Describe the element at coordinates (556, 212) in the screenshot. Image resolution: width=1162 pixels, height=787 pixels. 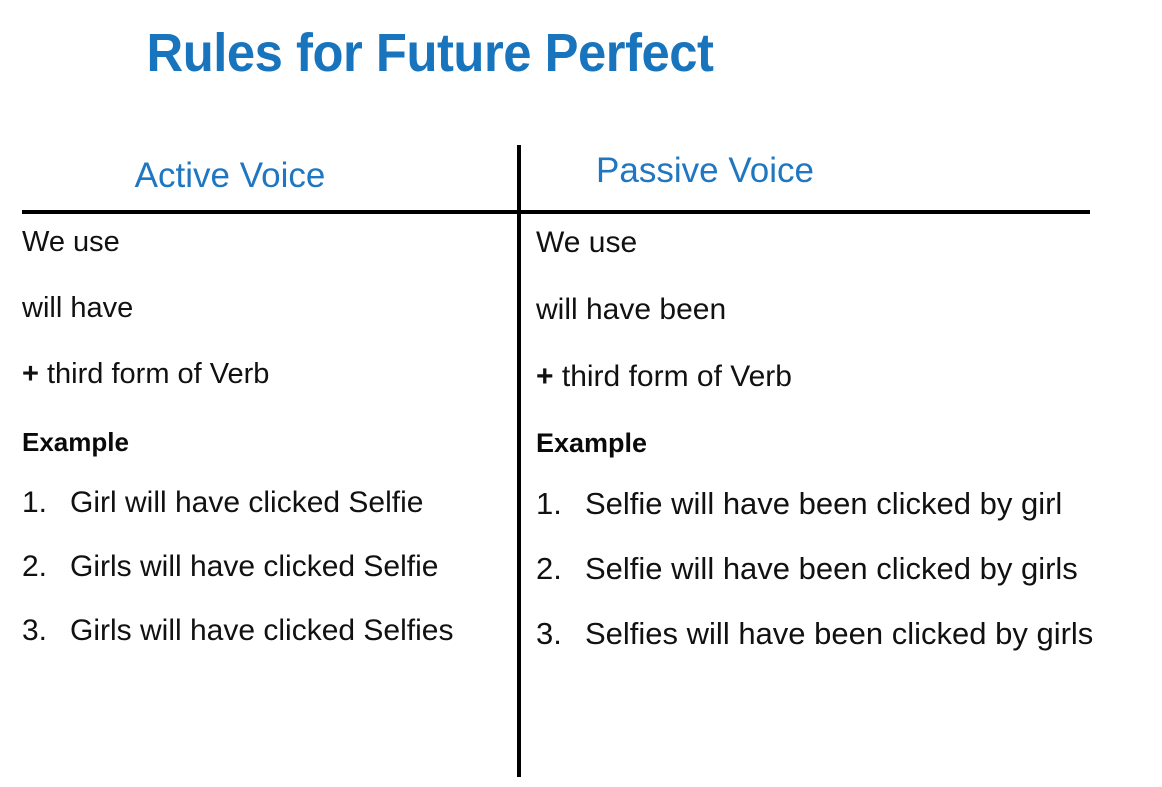
I see `horizontal-divider` at that location.